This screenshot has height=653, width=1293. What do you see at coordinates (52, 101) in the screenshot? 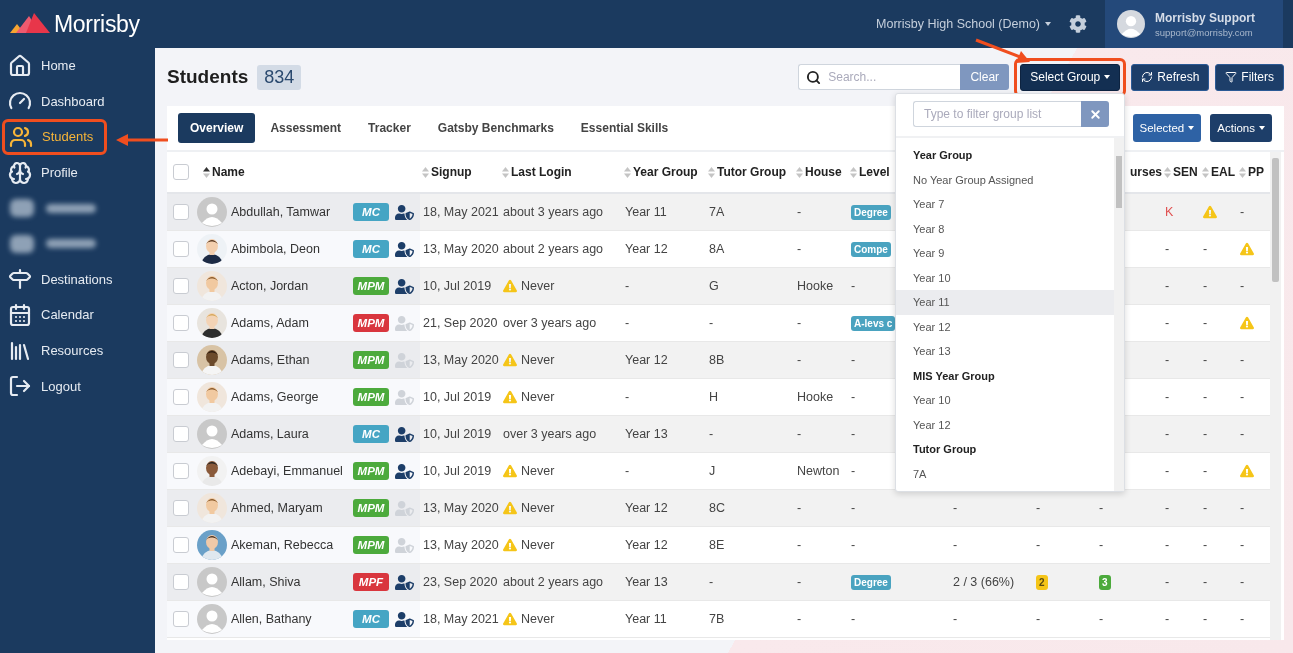
I see `sidebar-item: Dashboard` at bounding box center [52, 101].